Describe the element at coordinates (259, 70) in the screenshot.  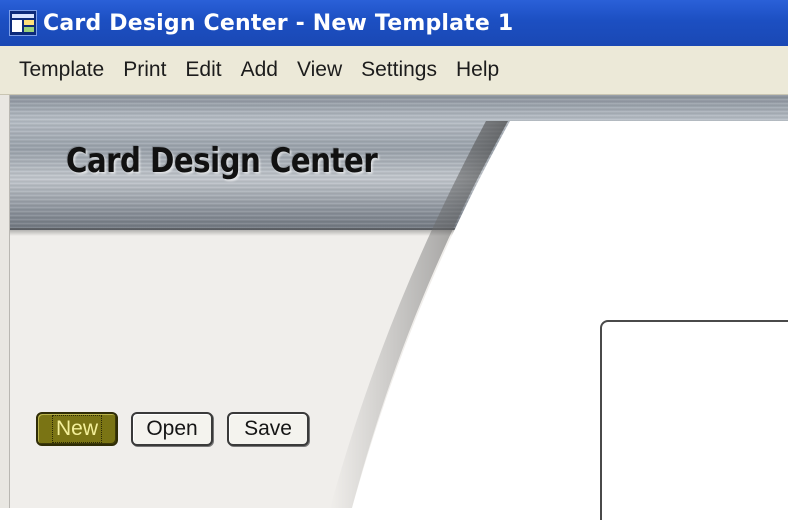
I see `menu-add: Add` at that location.